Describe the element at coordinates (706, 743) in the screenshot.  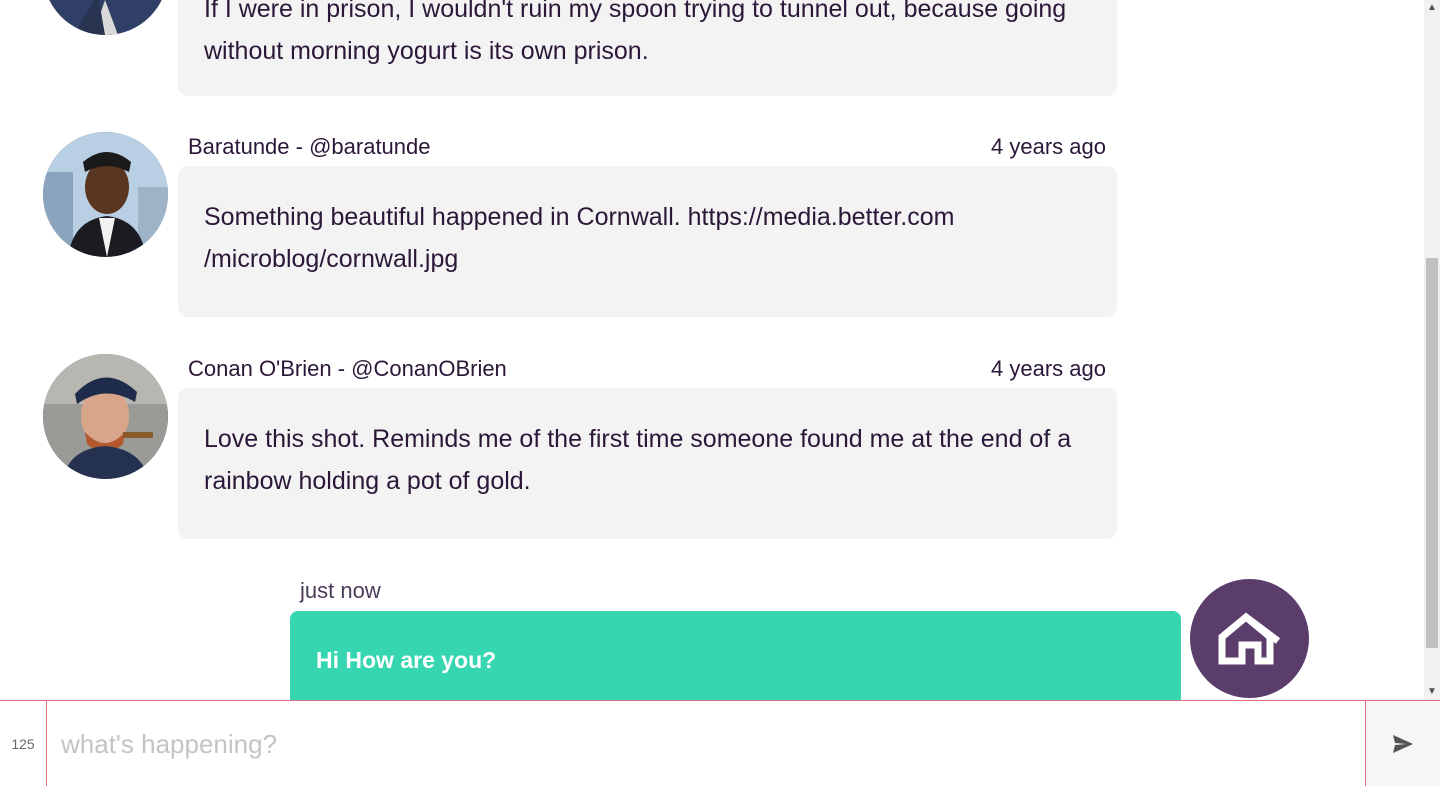
I see `message-input` at that location.